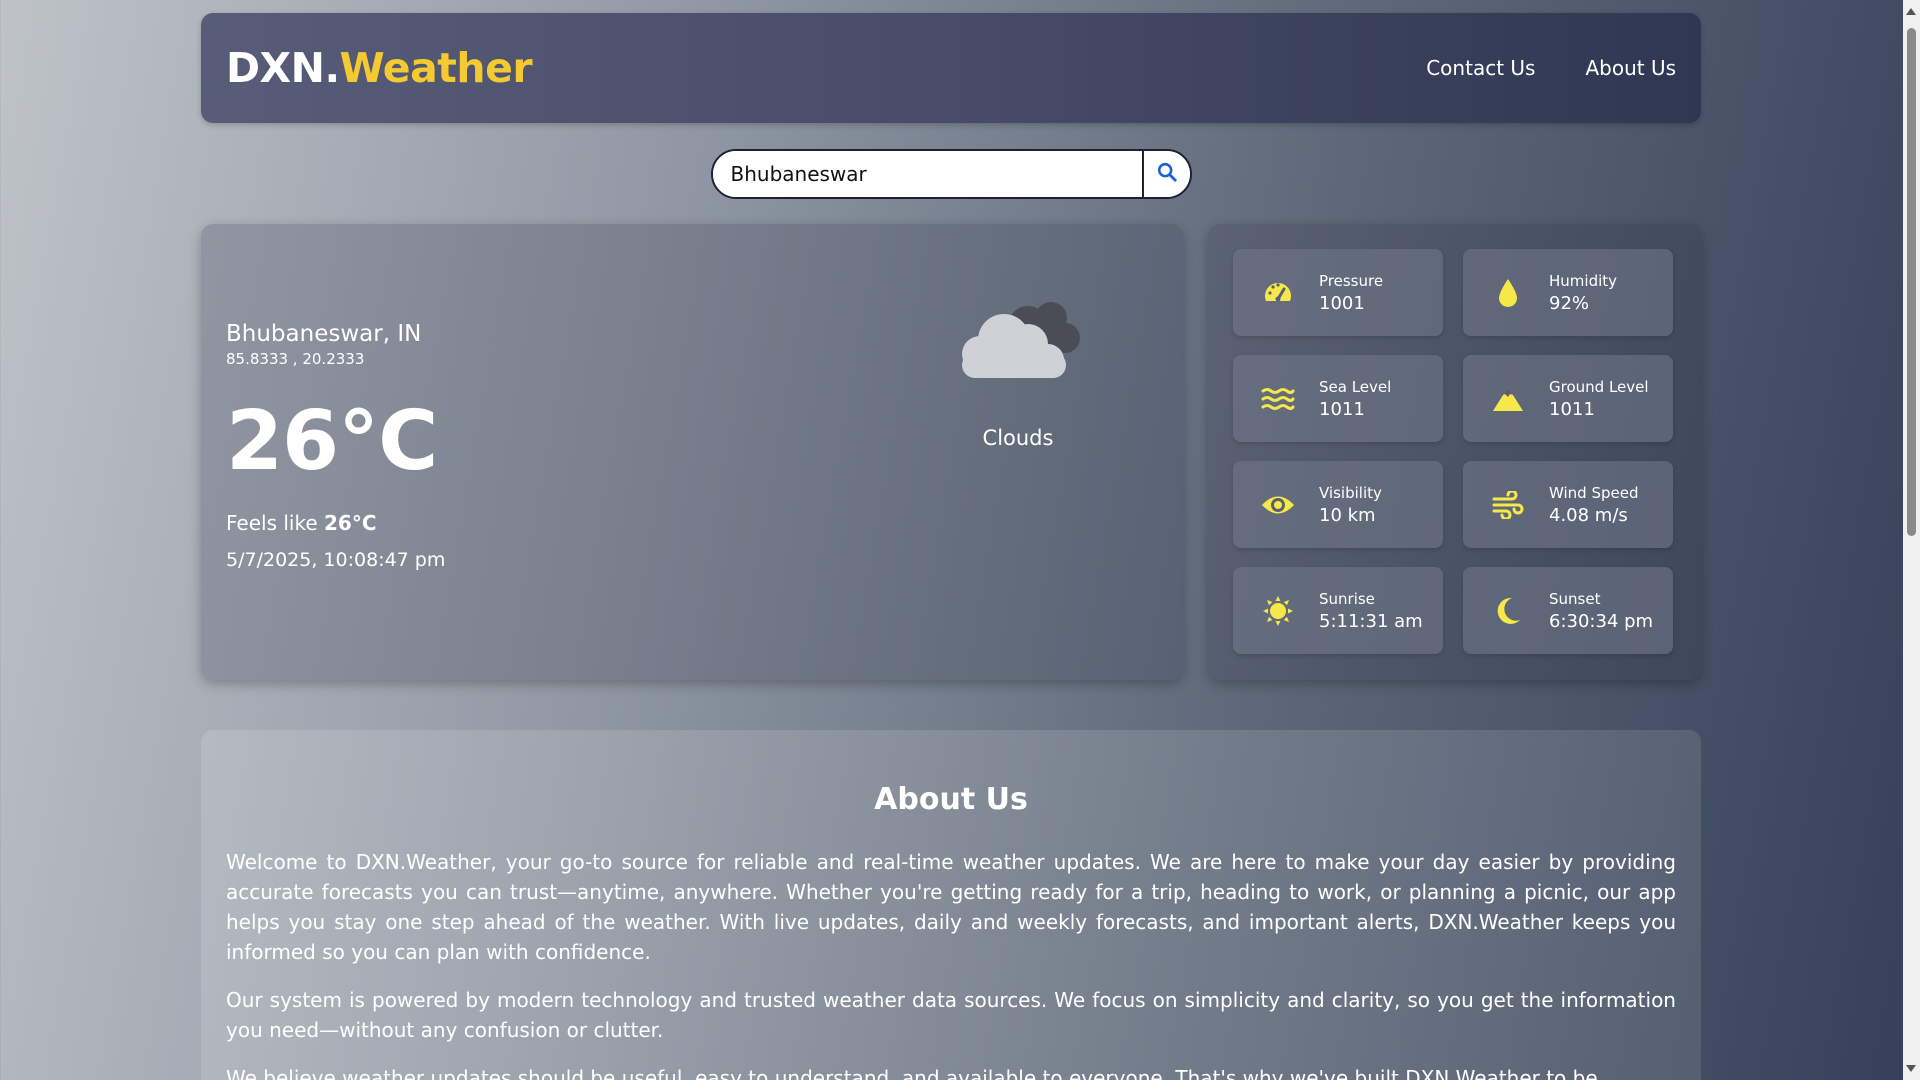 The image size is (1920, 1080). Describe the element at coordinates (1371, 621) in the screenshot. I see `stat-value: 5:11:31 am` at that location.